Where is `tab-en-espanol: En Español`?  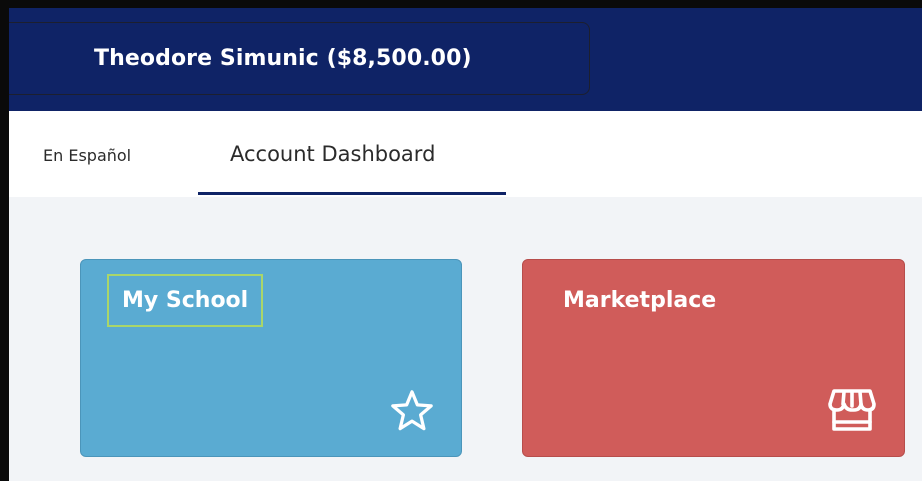
tab-en-espanol: En Español is located at coordinates (87, 155).